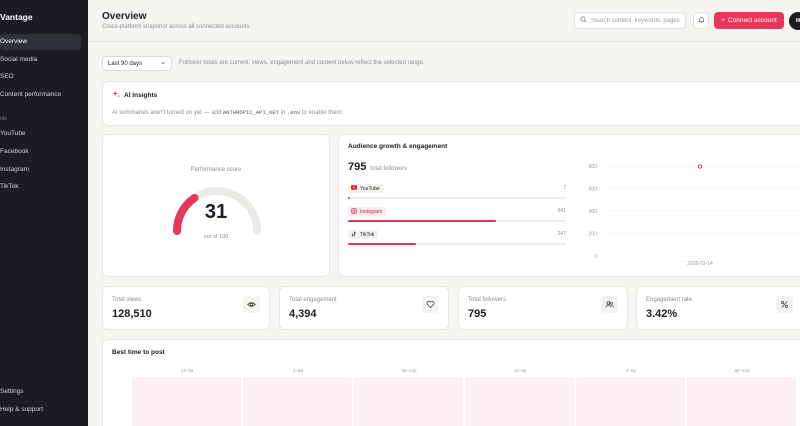 The image size is (800, 426). I want to click on avatar: M, so click(794, 21).